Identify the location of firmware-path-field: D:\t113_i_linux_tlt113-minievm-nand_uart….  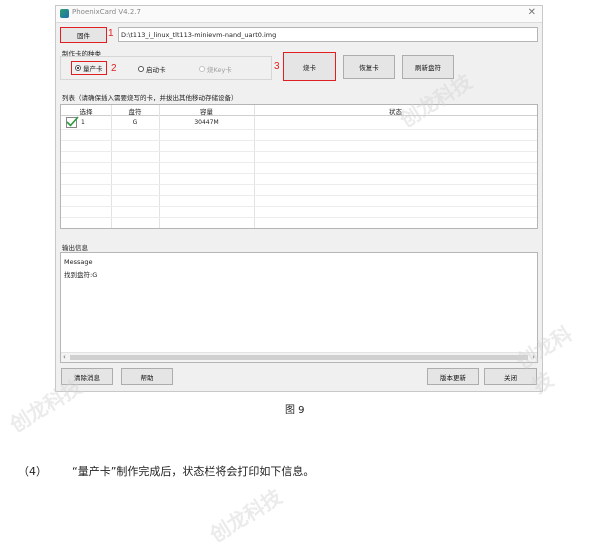
(328, 34).